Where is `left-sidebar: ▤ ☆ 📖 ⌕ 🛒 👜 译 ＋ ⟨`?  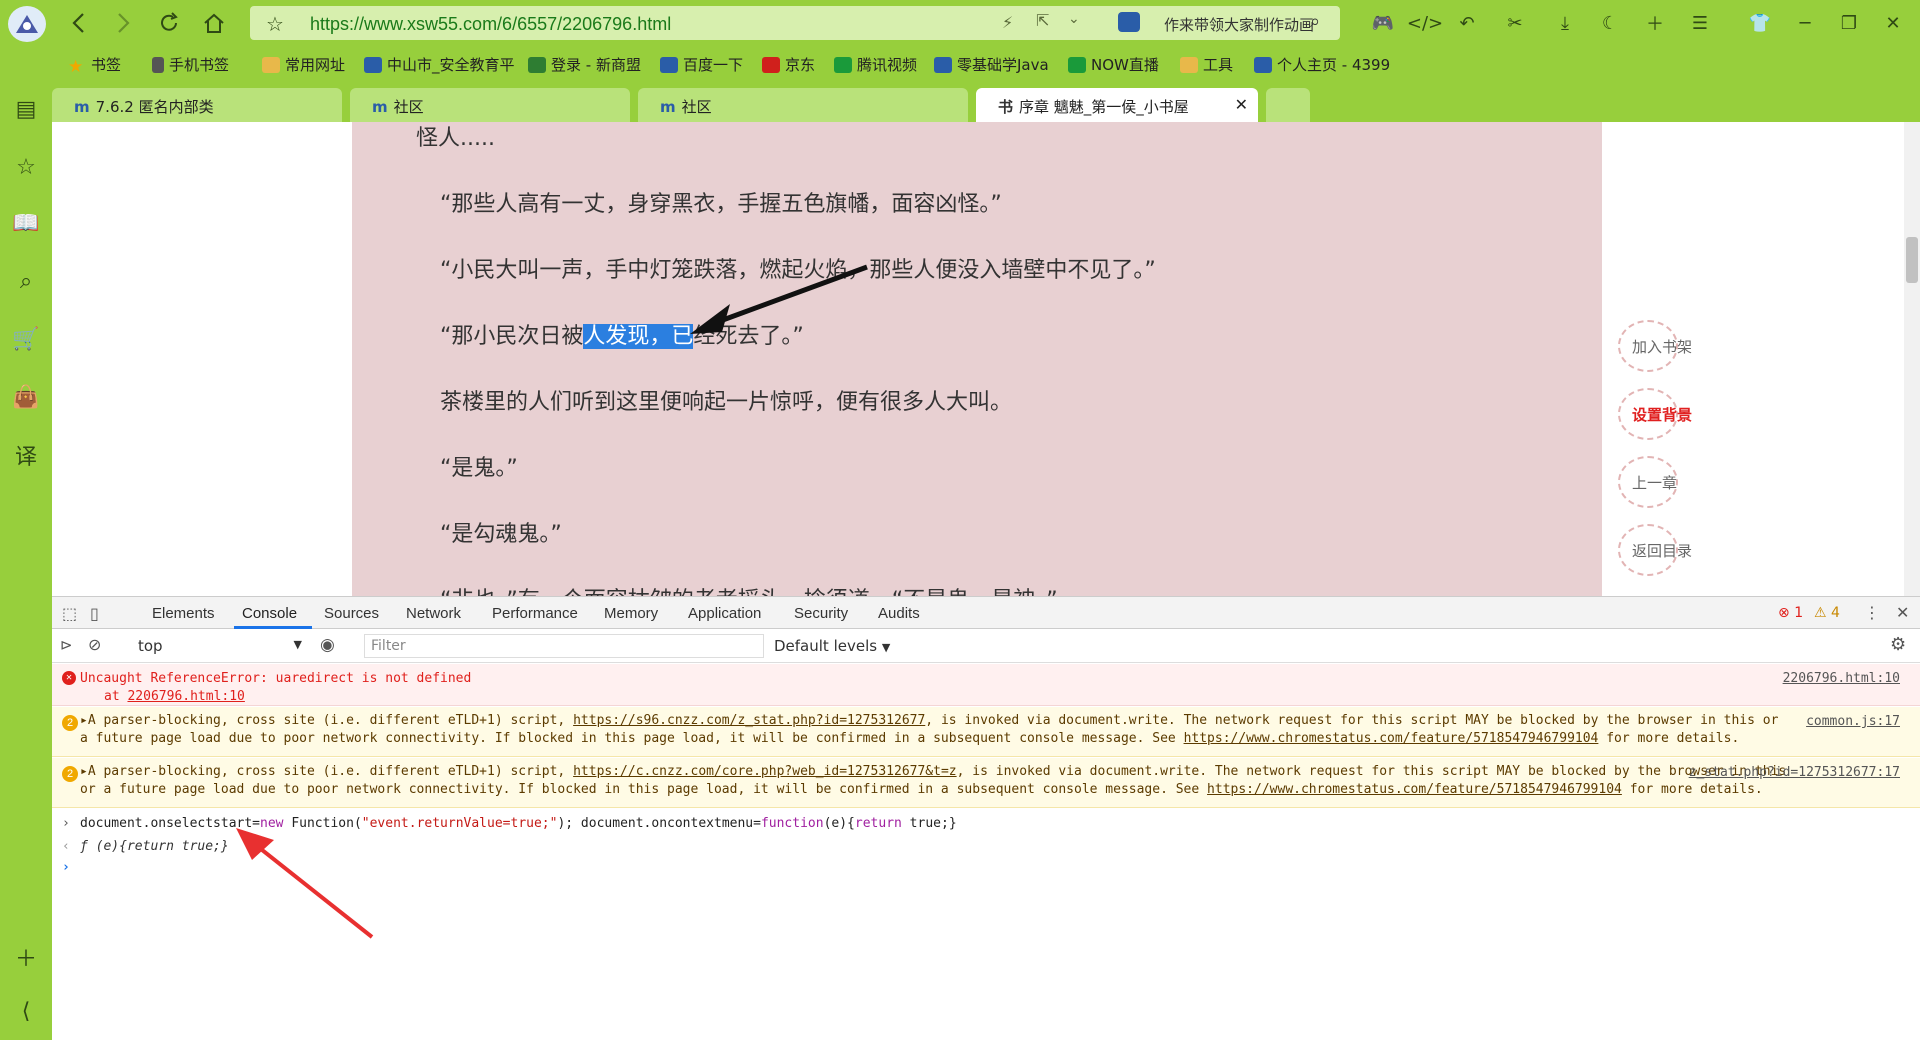 left-sidebar: ▤ ☆ 📖 ⌕ 🛒 👜 译 ＋ ⟨ is located at coordinates (26, 543).